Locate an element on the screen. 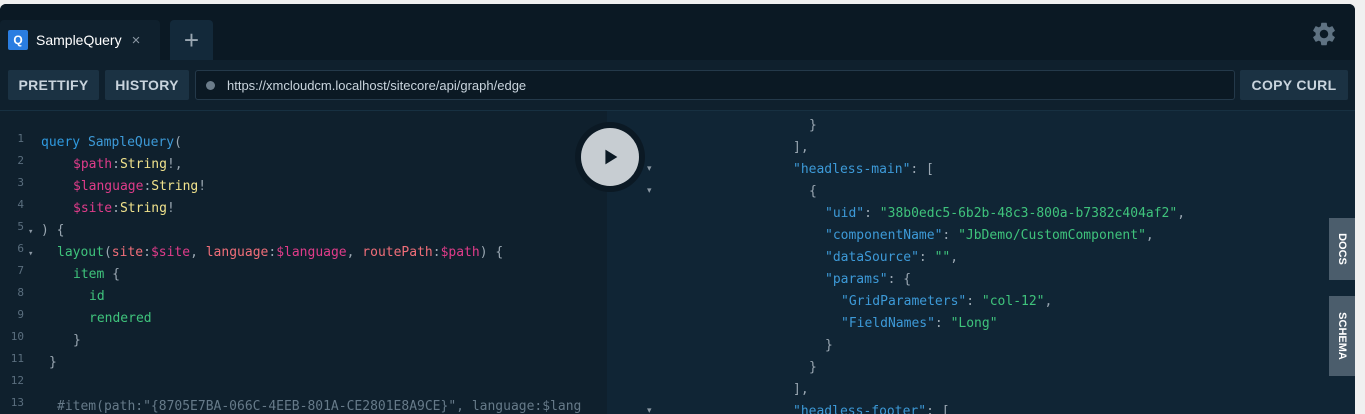 This screenshot has width=1365, height=414. docs-tab: DOCS is located at coordinates (1342, 249).